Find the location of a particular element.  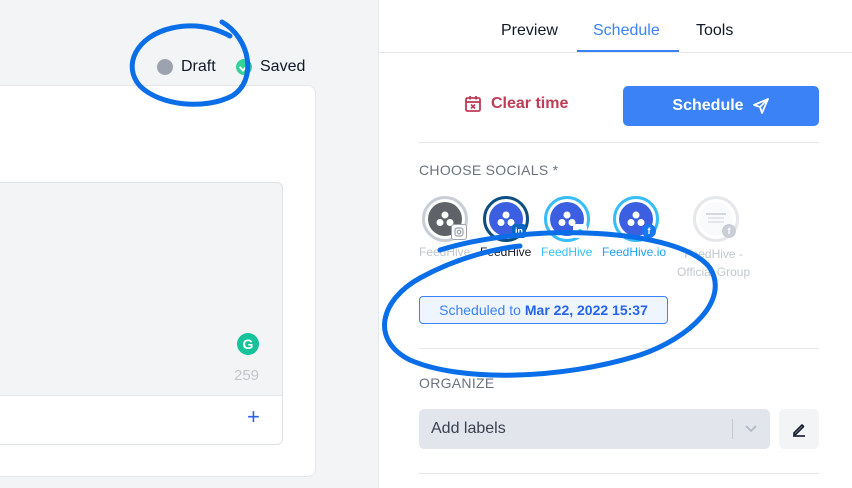

edit-labels-button is located at coordinates (799, 429).